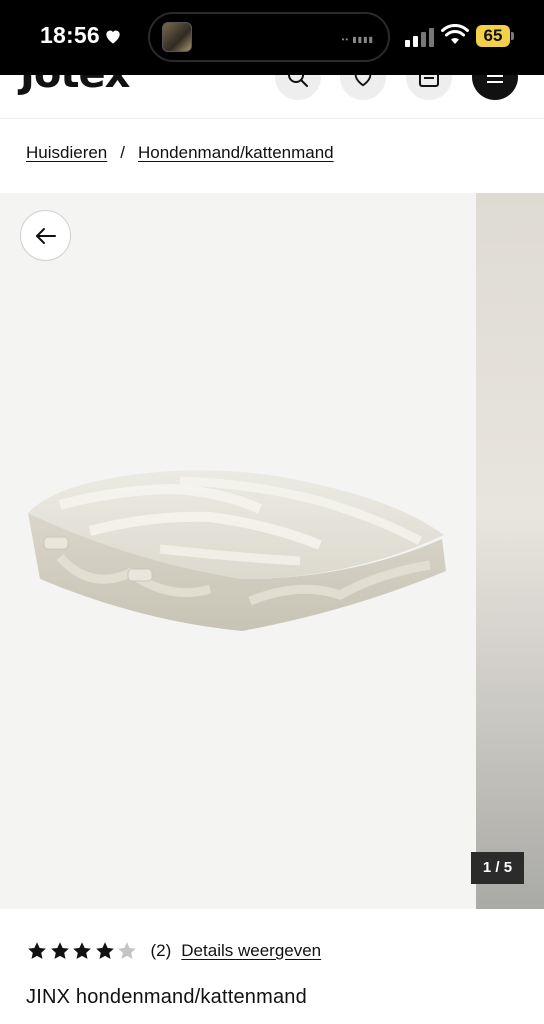 The height and width of the screenshot is (1024, 544). Describe the element at coordinates (495, 79) in the screenshot. I see `menu-icon` at that location.